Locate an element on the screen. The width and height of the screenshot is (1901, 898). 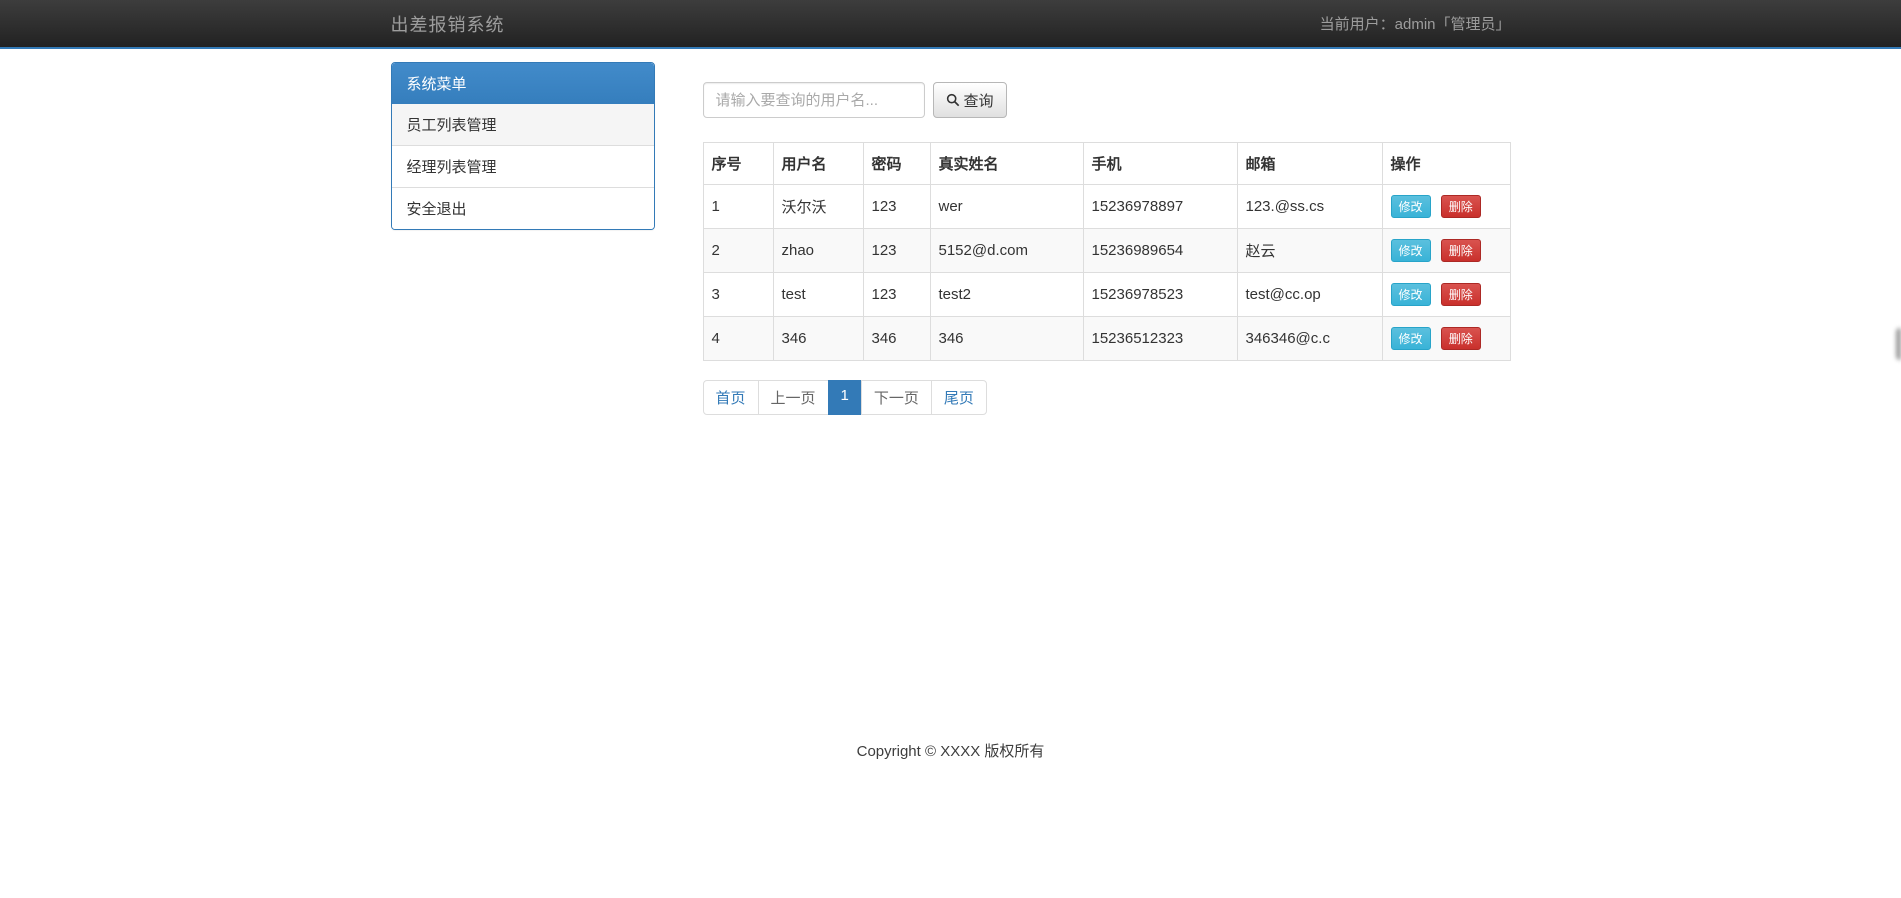
cell-phone: 15236512323 is located at coordinates (1160, 338).